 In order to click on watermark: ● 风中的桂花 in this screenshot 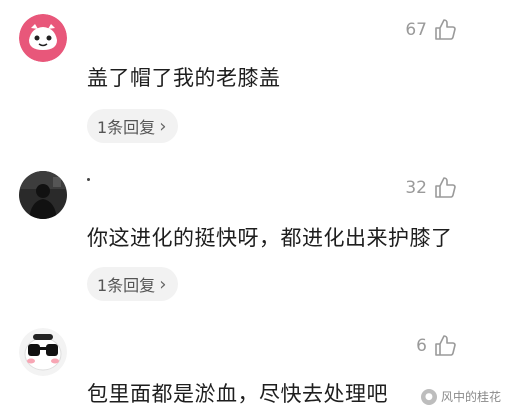, I will do `click(460, 396)`.